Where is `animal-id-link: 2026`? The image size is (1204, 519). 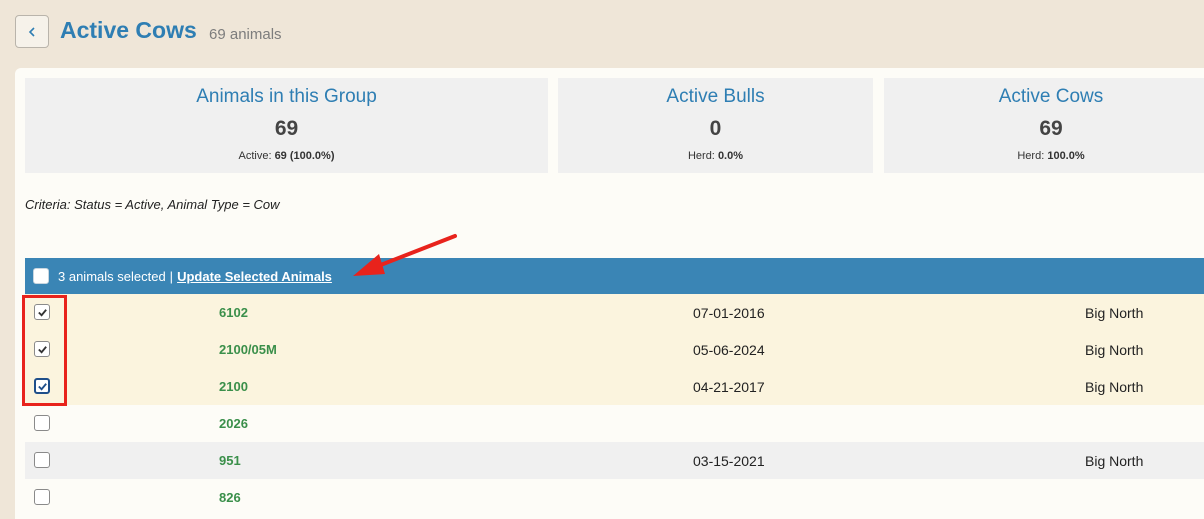 animal-id-link: 2026 is located at coordinates (233, 423).